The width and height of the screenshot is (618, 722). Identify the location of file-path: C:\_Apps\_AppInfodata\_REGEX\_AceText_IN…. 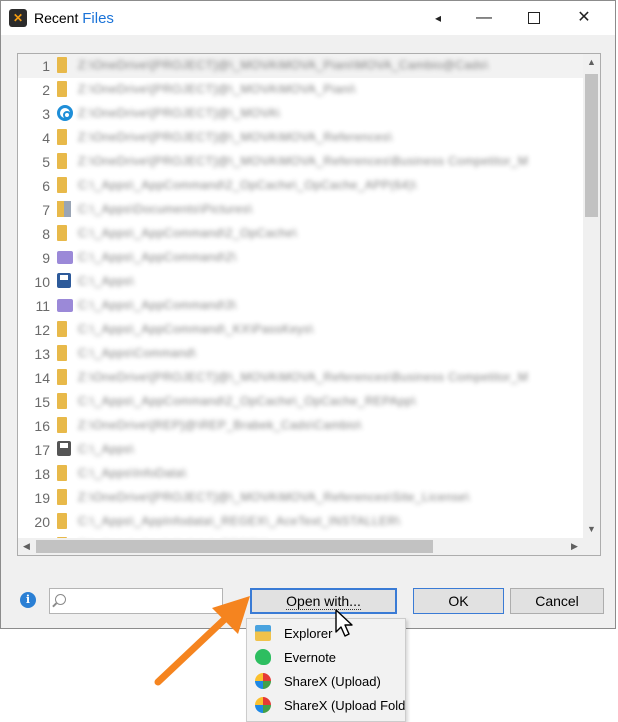
(239, 521).